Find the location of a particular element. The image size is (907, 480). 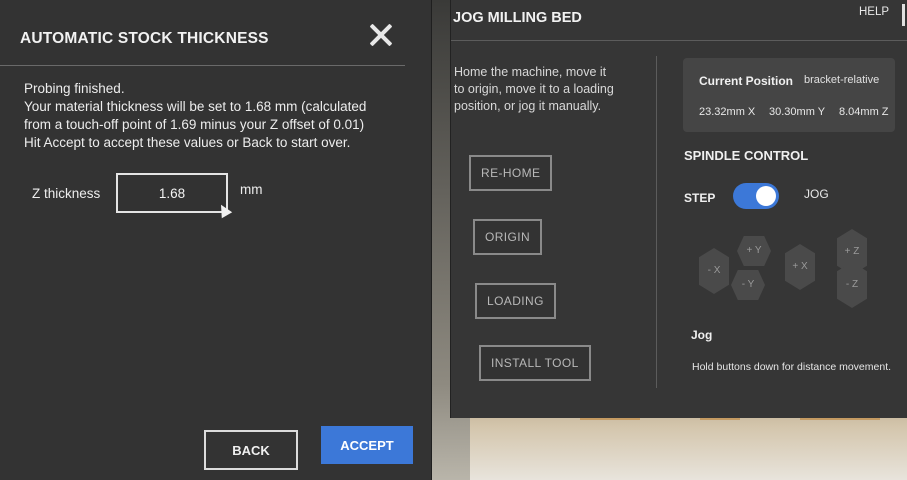

panel-title: JOG MILLING BED is located at coordinates (517, 18).